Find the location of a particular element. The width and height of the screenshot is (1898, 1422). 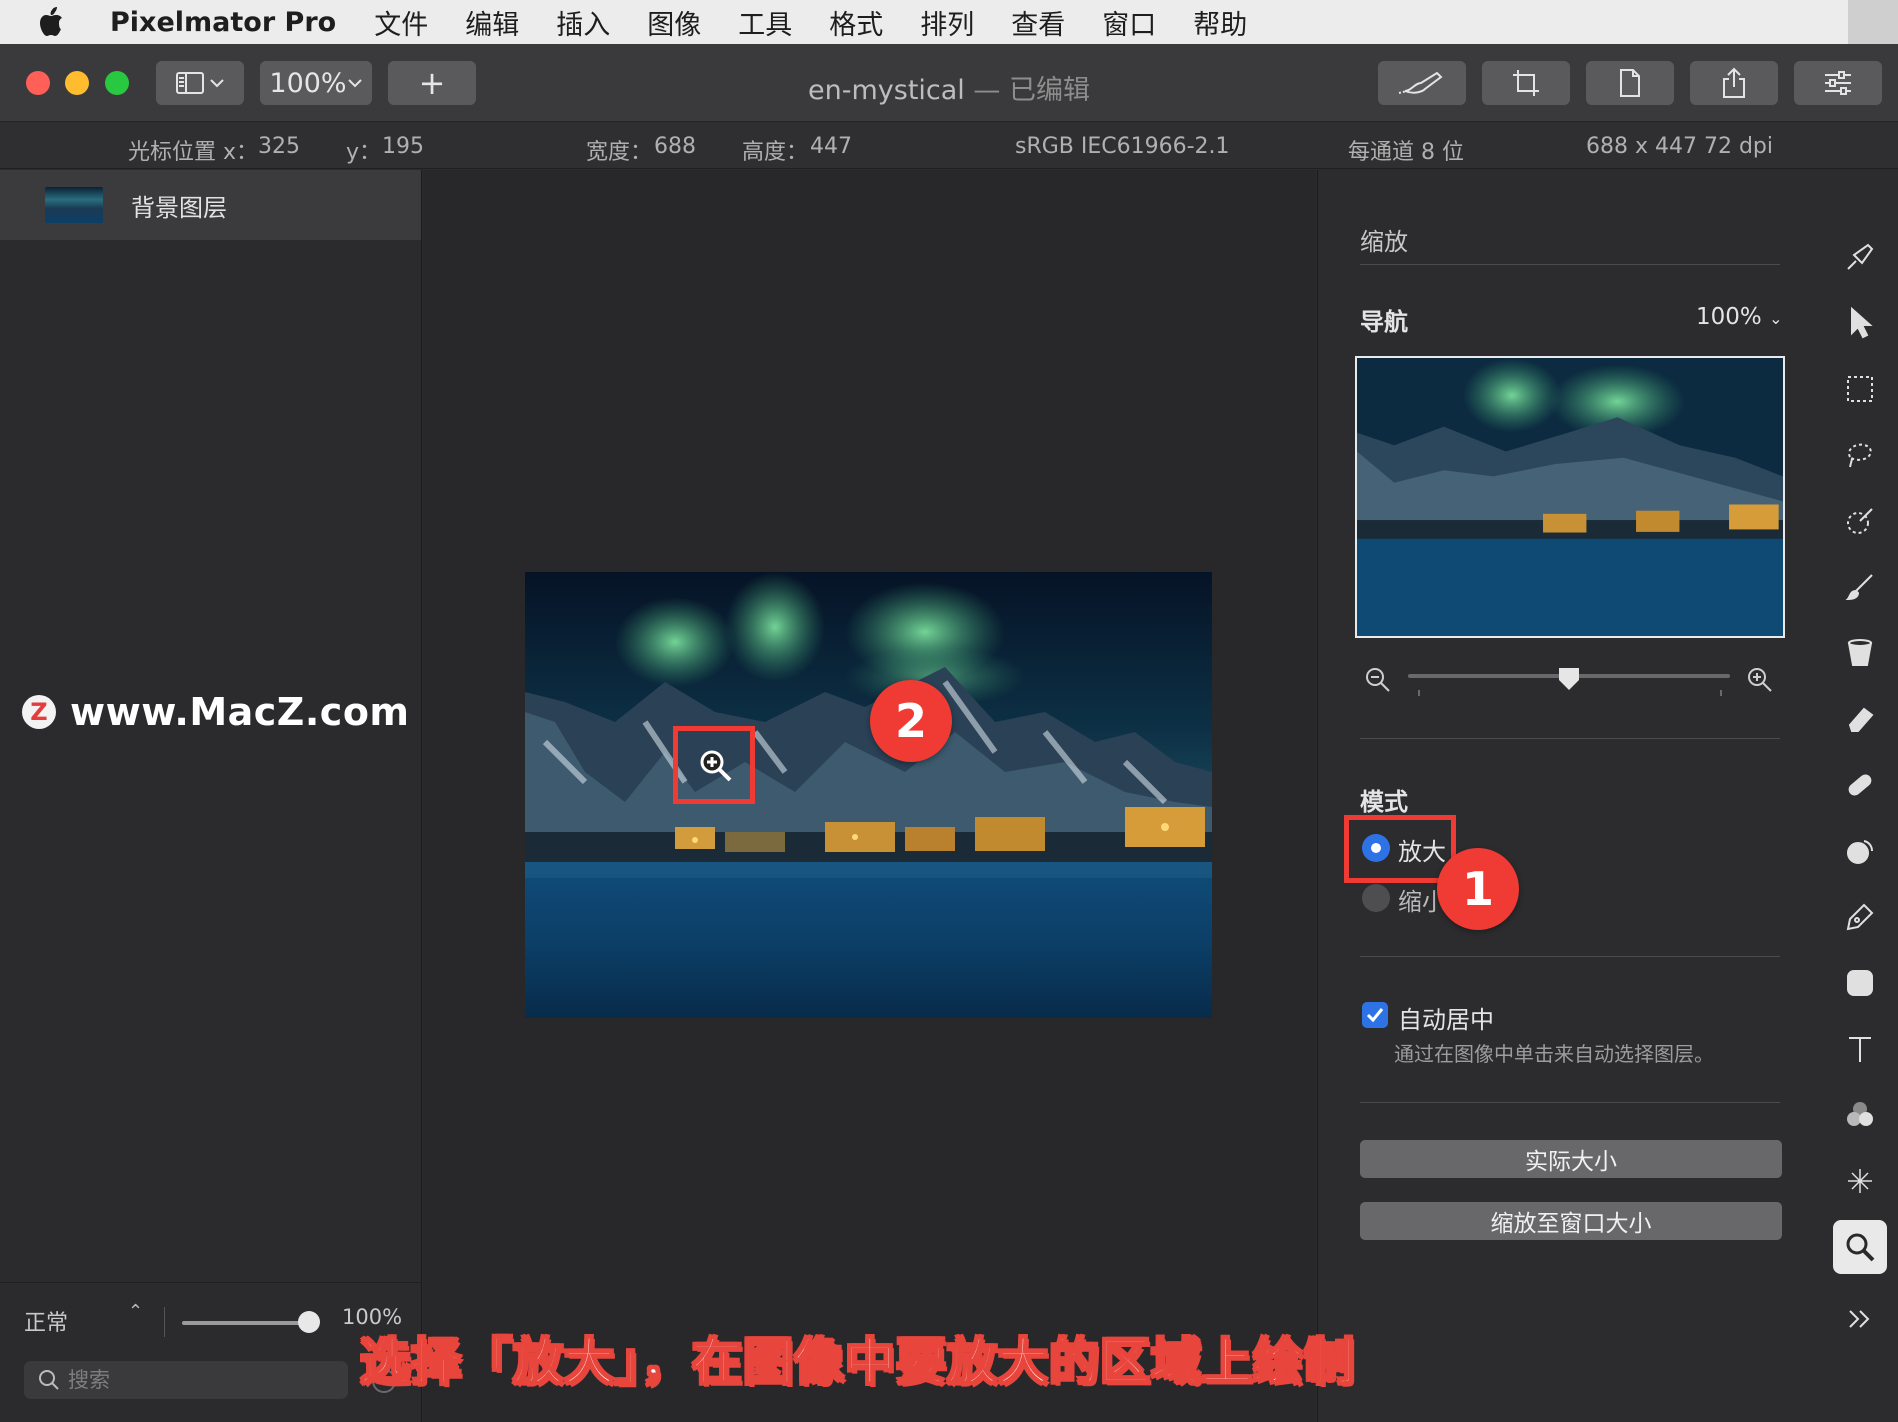

watermark-logo: Z is located at coordinates (39, 712).